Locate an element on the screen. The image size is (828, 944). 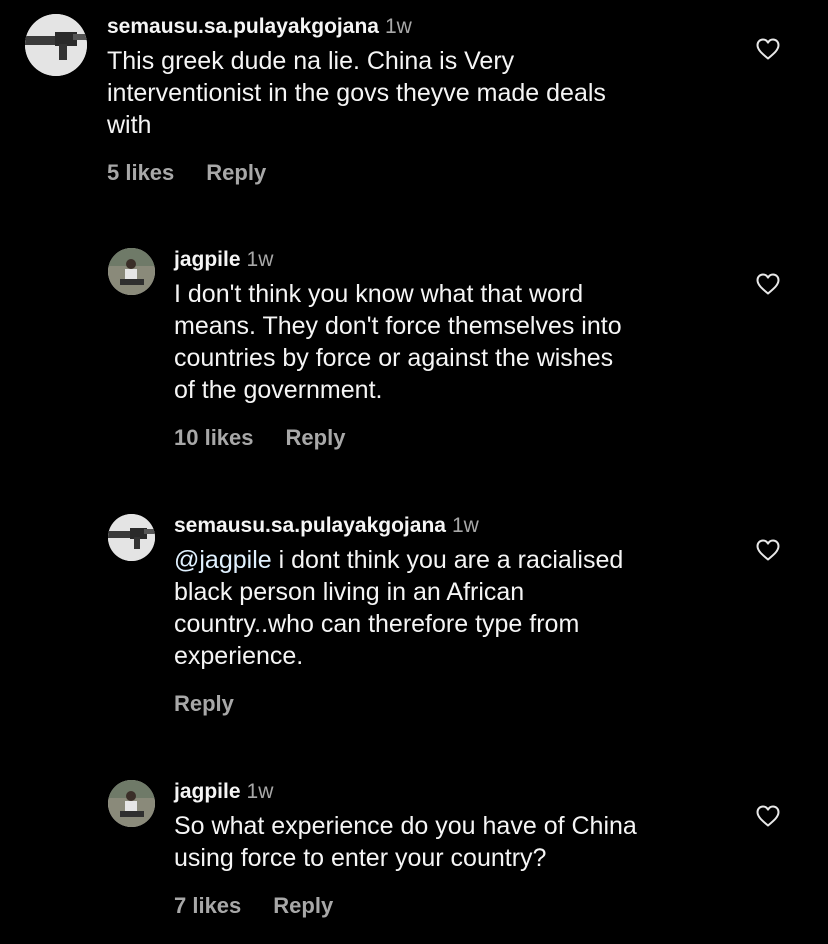
likes-count: 10 likes is located at coordinates (214, 437).